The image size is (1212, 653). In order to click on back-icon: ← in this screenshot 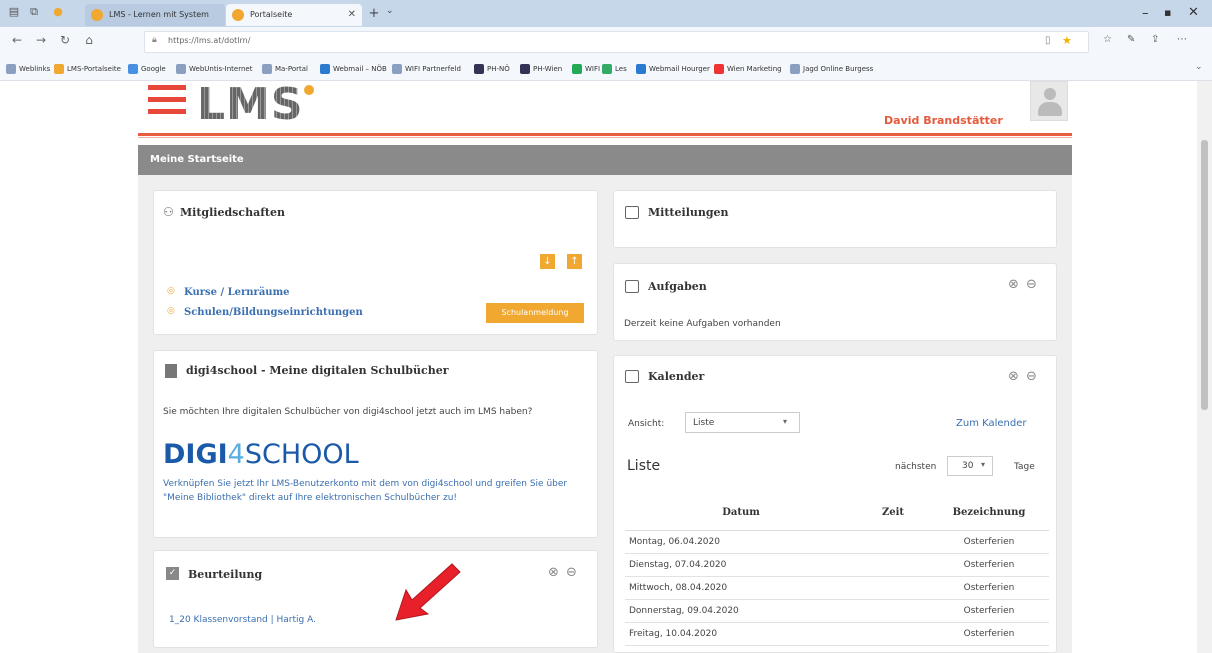, I will do `click(17, 40)`.